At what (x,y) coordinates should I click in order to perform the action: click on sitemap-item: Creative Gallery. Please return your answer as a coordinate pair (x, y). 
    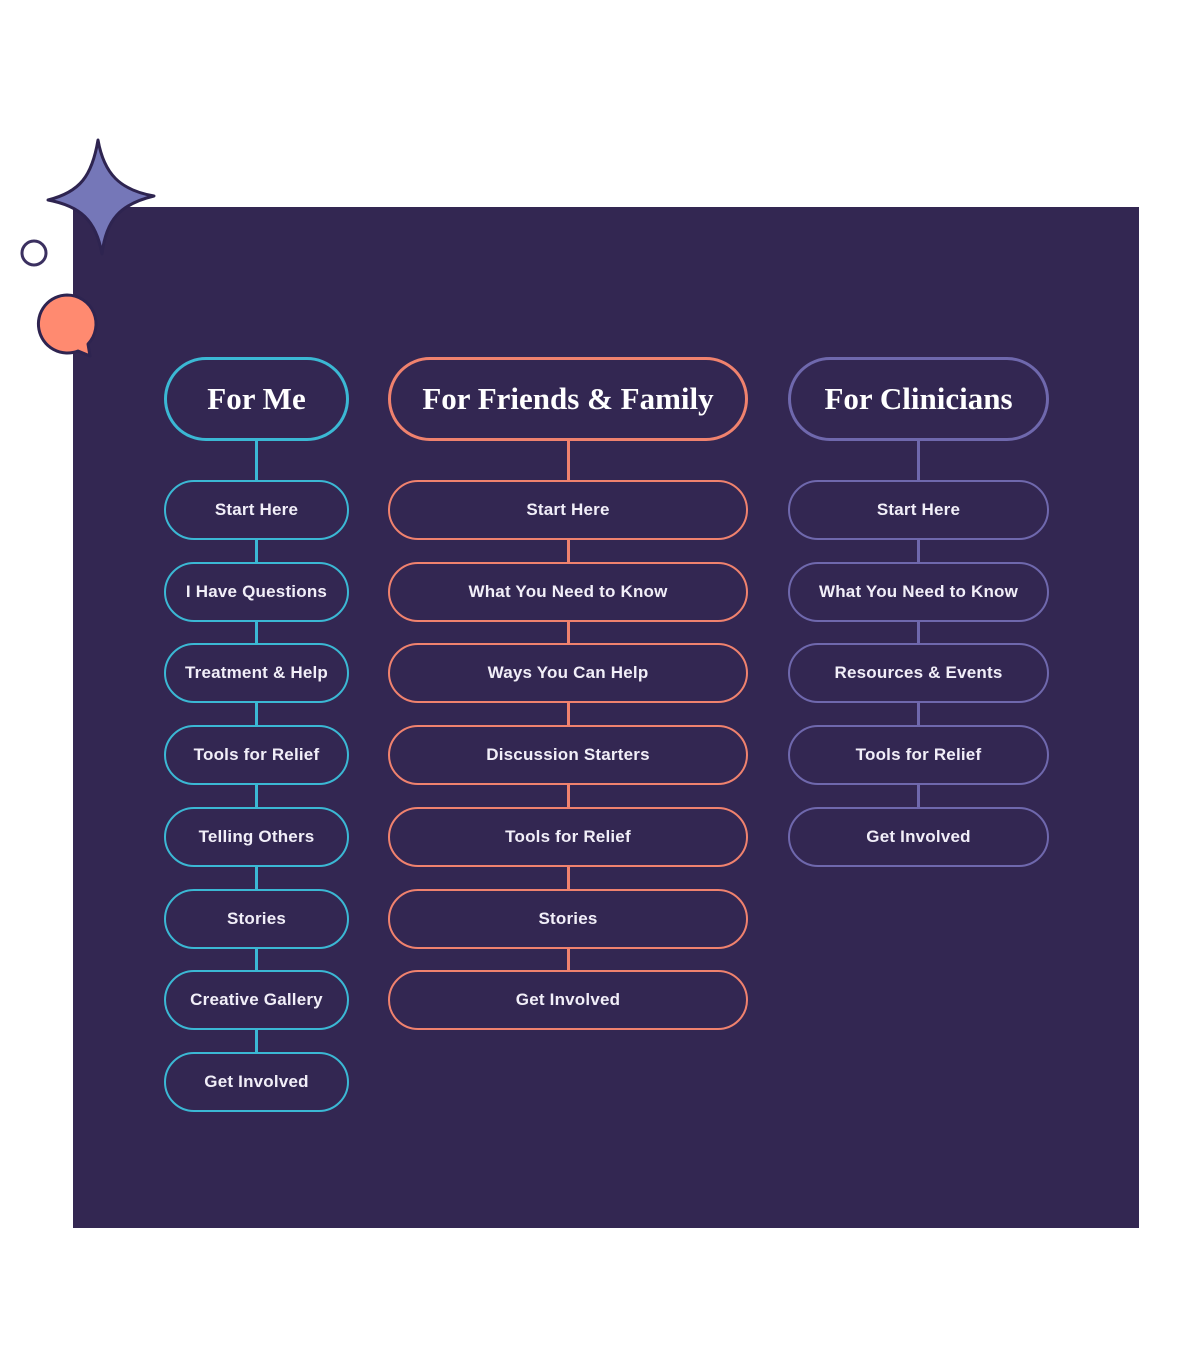
    Looking at the image, I should click on (256, 1000).